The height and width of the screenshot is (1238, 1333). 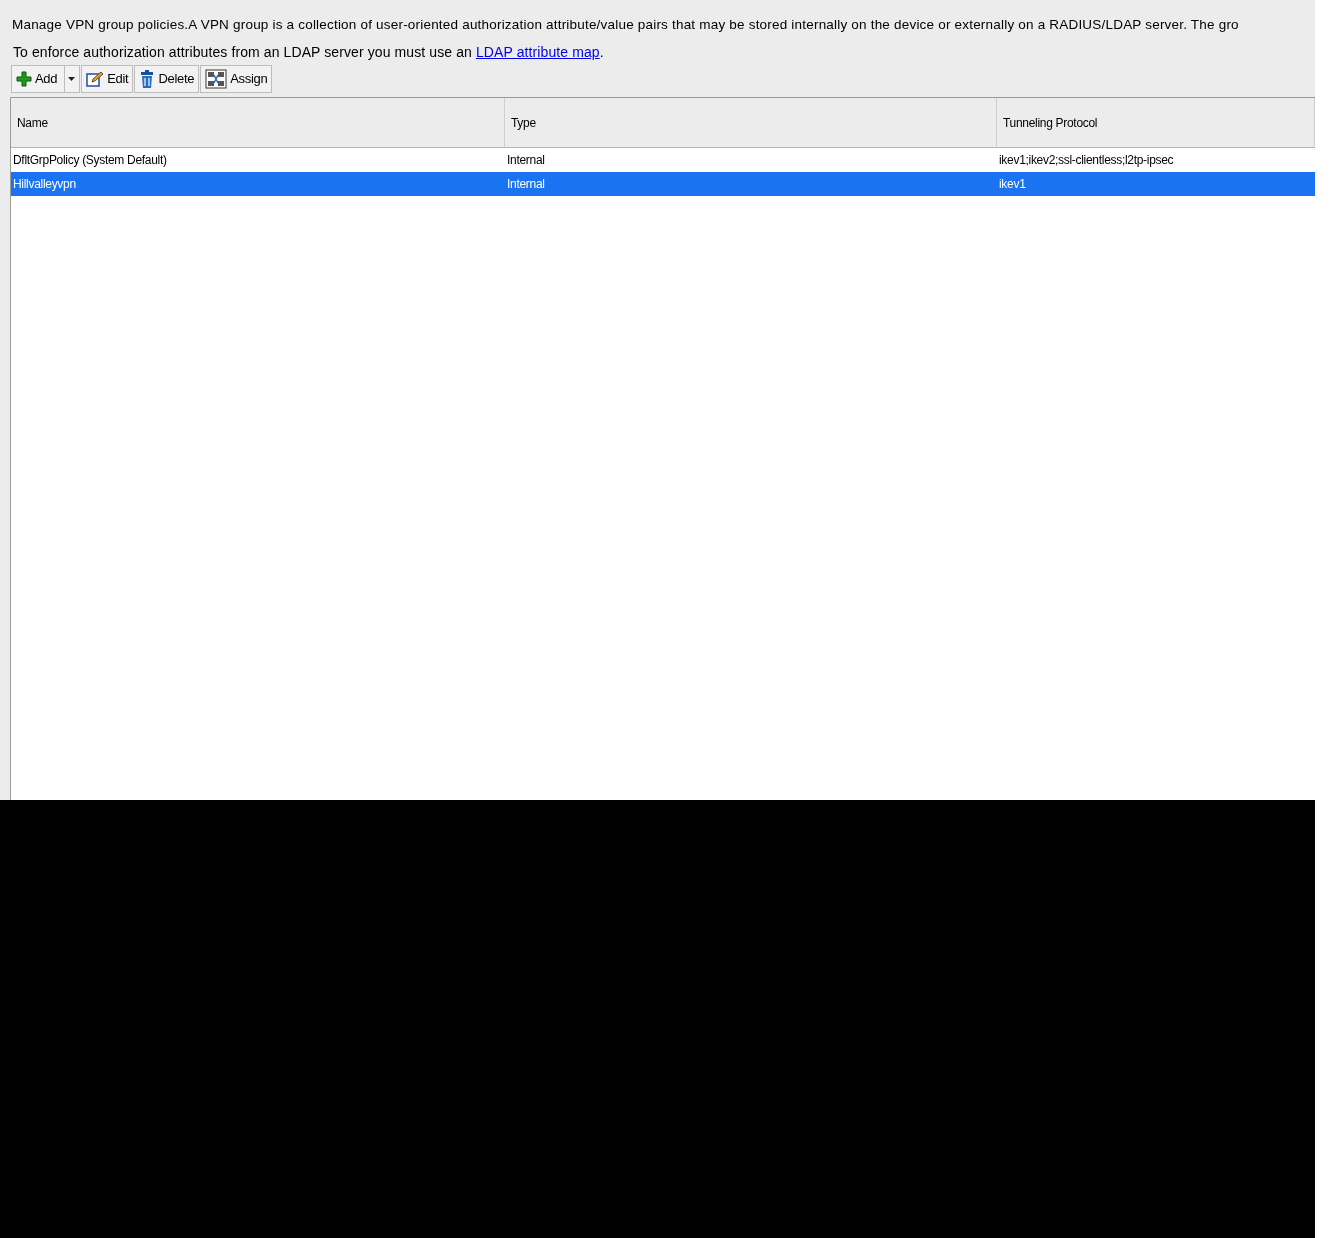 What do you see at coordinates (44, 184) in the screenshot?
I see `table-cell: Hillvalleyvpn` at bounding box center [44, 184].